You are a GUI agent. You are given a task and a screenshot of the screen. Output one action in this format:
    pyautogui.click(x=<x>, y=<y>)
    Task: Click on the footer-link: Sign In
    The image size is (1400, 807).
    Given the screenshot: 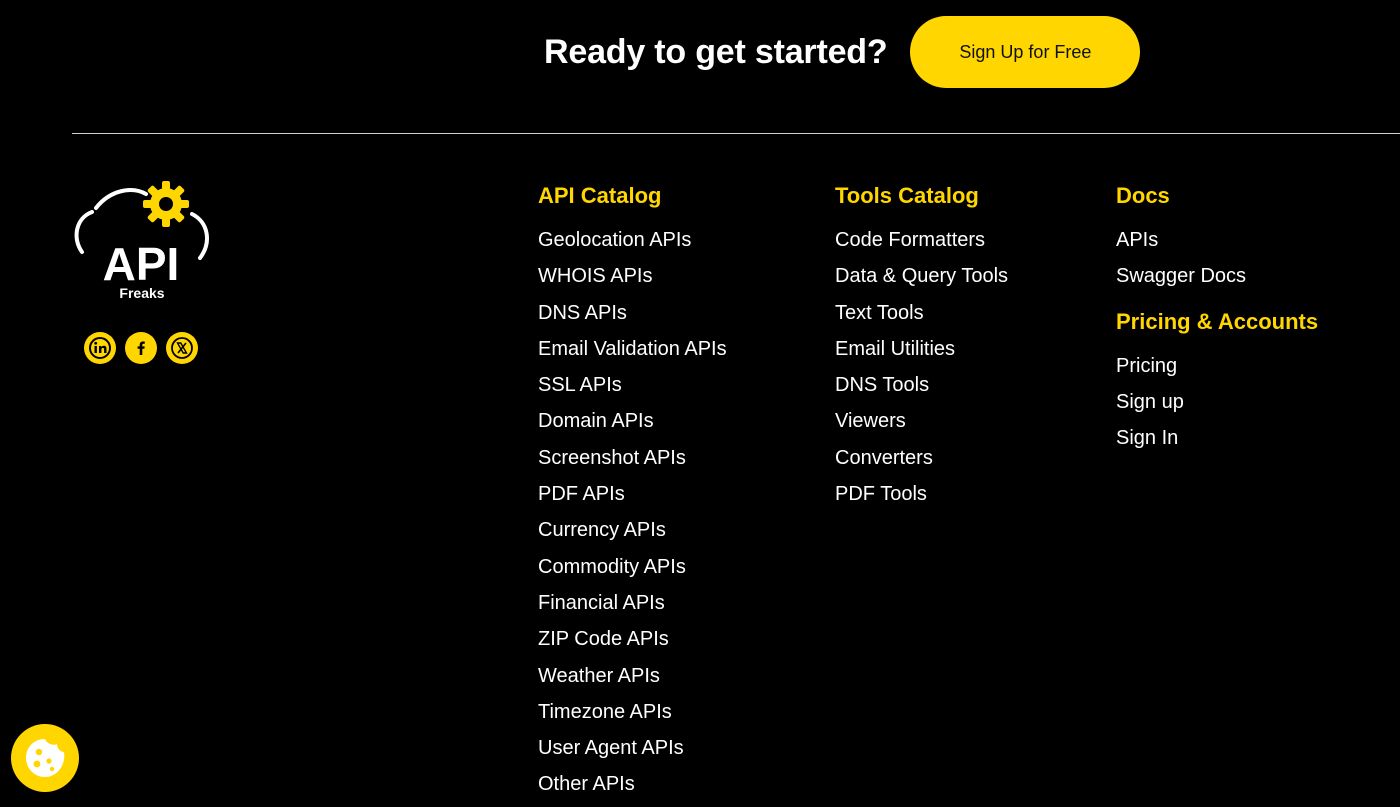 What is the action you would take?
    pyautogui.click(x=1147, y=438)
    